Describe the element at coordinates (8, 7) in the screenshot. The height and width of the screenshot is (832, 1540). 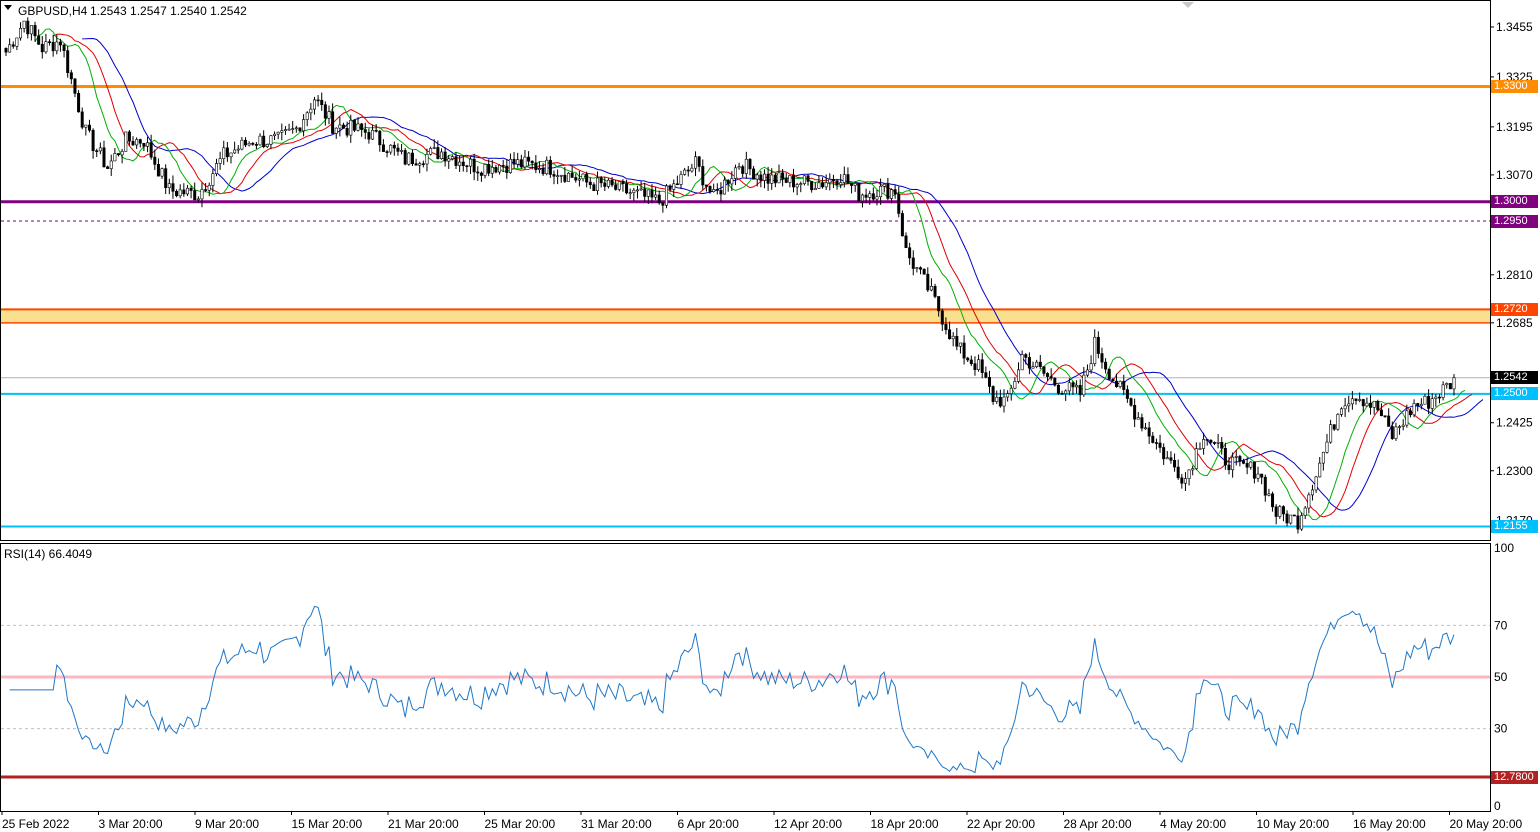
I see `chevron-down-icon` at that location.